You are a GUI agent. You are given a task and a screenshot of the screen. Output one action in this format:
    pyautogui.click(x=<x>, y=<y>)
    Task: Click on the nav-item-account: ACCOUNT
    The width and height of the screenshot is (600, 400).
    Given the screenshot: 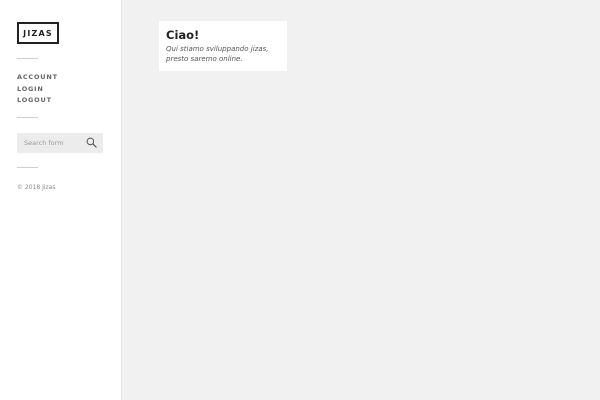 What is the action you would take?
    pyautogui.click(x=37, y=78)
    